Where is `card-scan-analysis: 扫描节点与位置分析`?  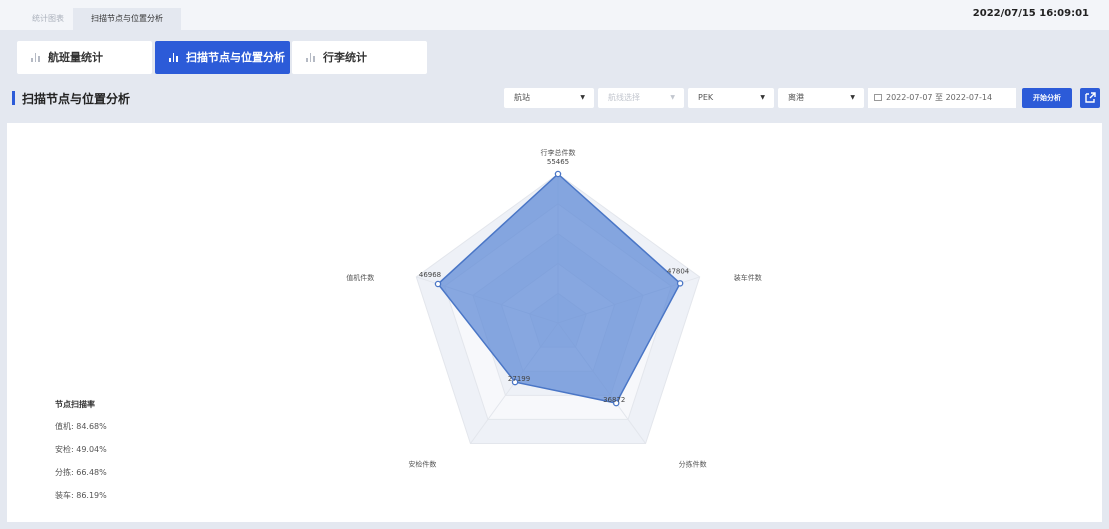
card-scan-analysis: 扫描节点与位置分析 is located at coordinates (222, 57).